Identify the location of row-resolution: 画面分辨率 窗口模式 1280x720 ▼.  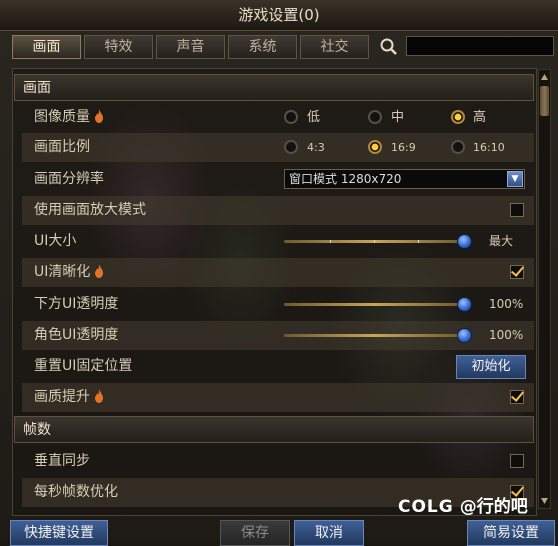
(278, 179).